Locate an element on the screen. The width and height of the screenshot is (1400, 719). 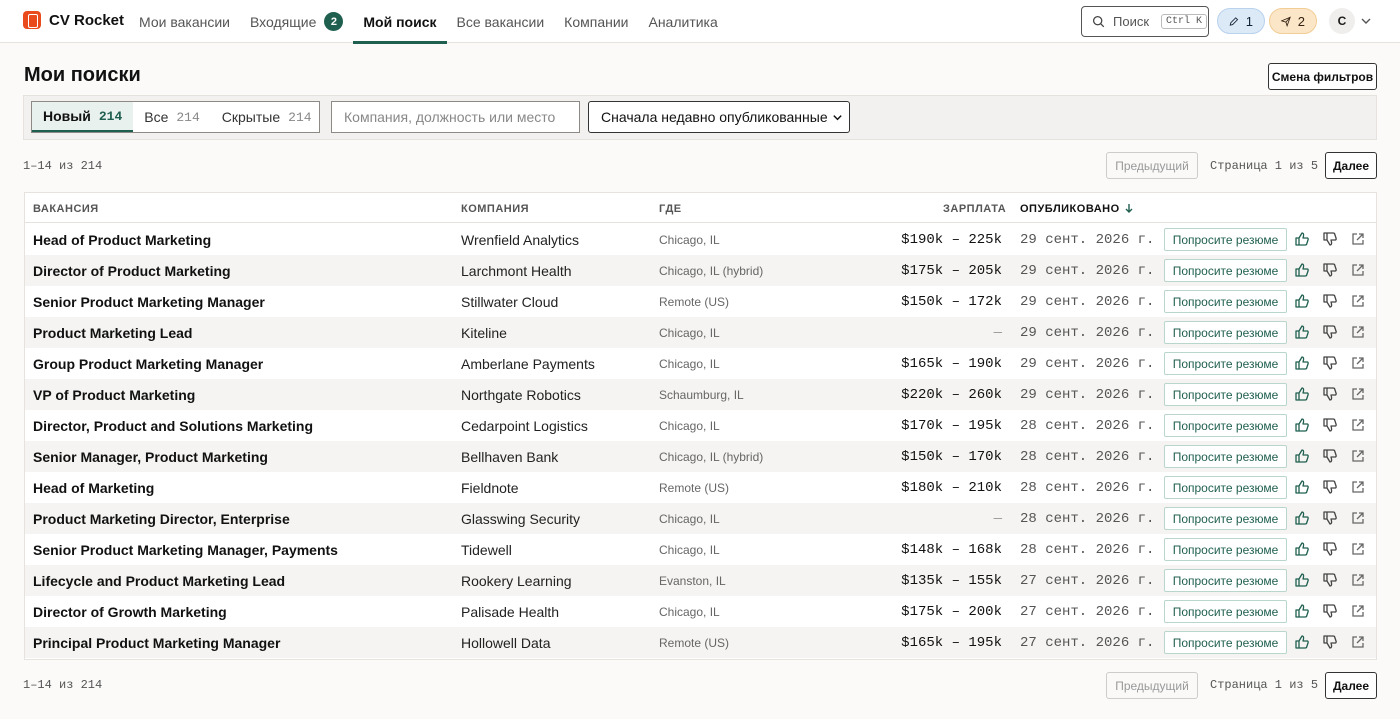
tab-hidden: Скрытые 214 is located at coordinates (267, 117).